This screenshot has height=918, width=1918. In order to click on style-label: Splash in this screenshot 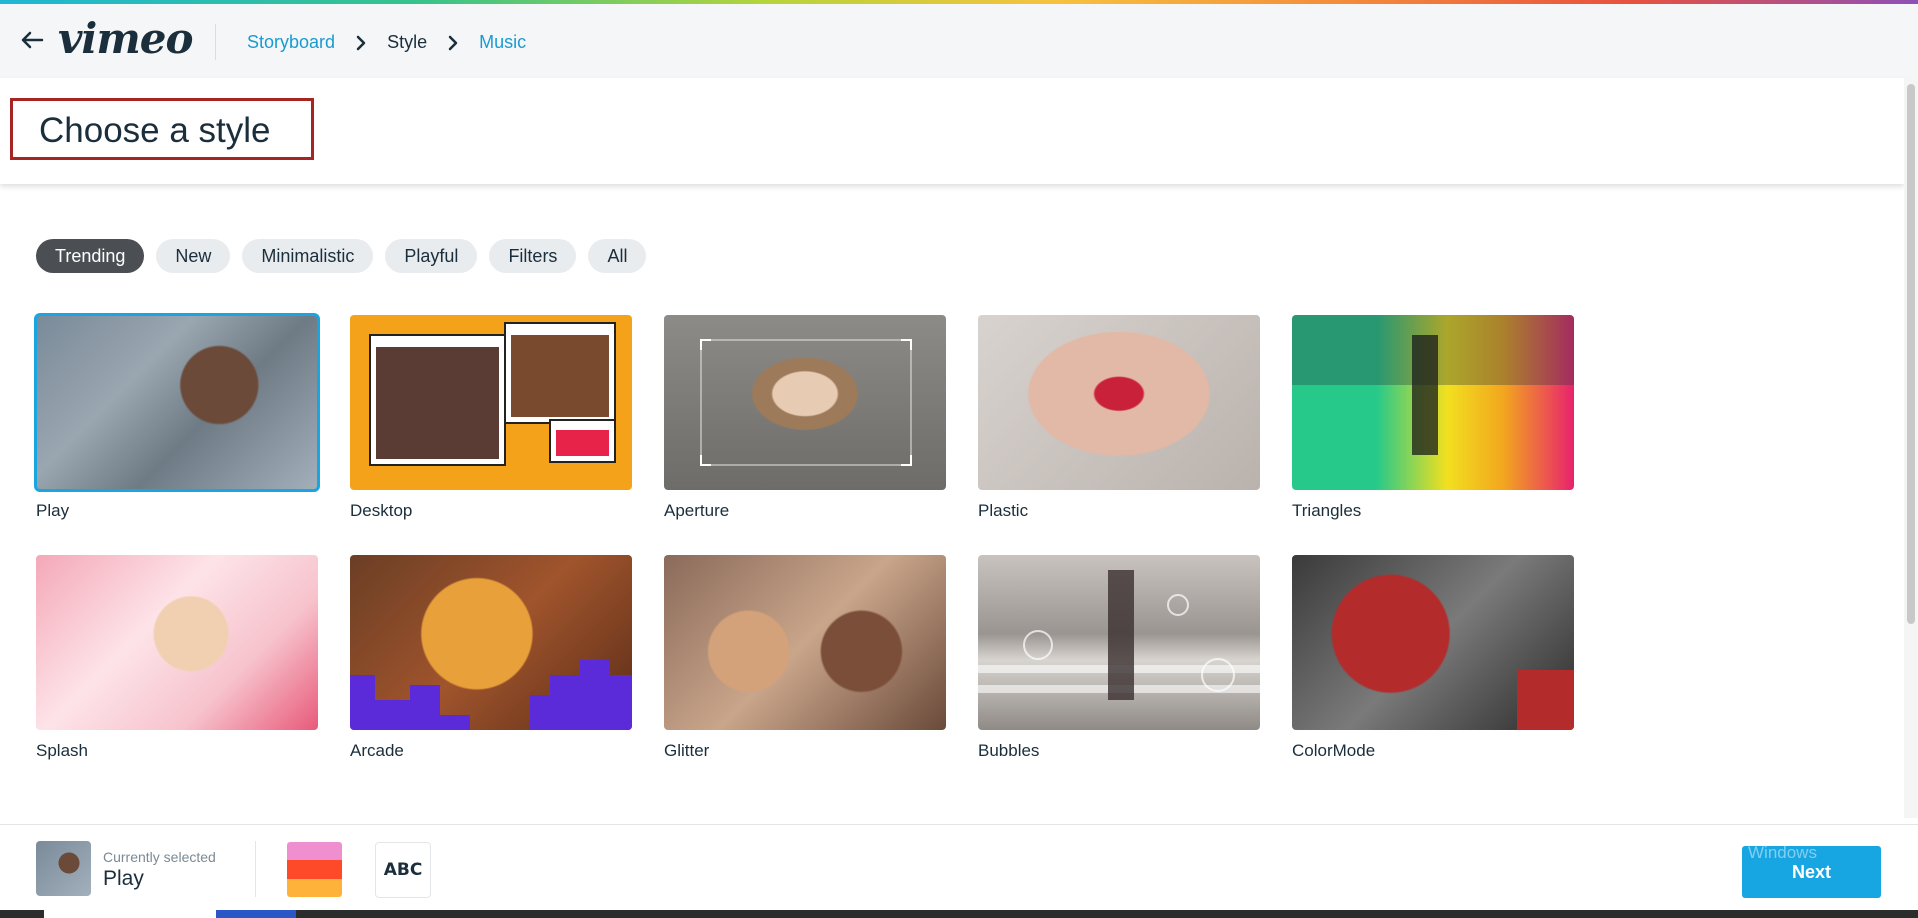, I will do `click(62, 750)`.